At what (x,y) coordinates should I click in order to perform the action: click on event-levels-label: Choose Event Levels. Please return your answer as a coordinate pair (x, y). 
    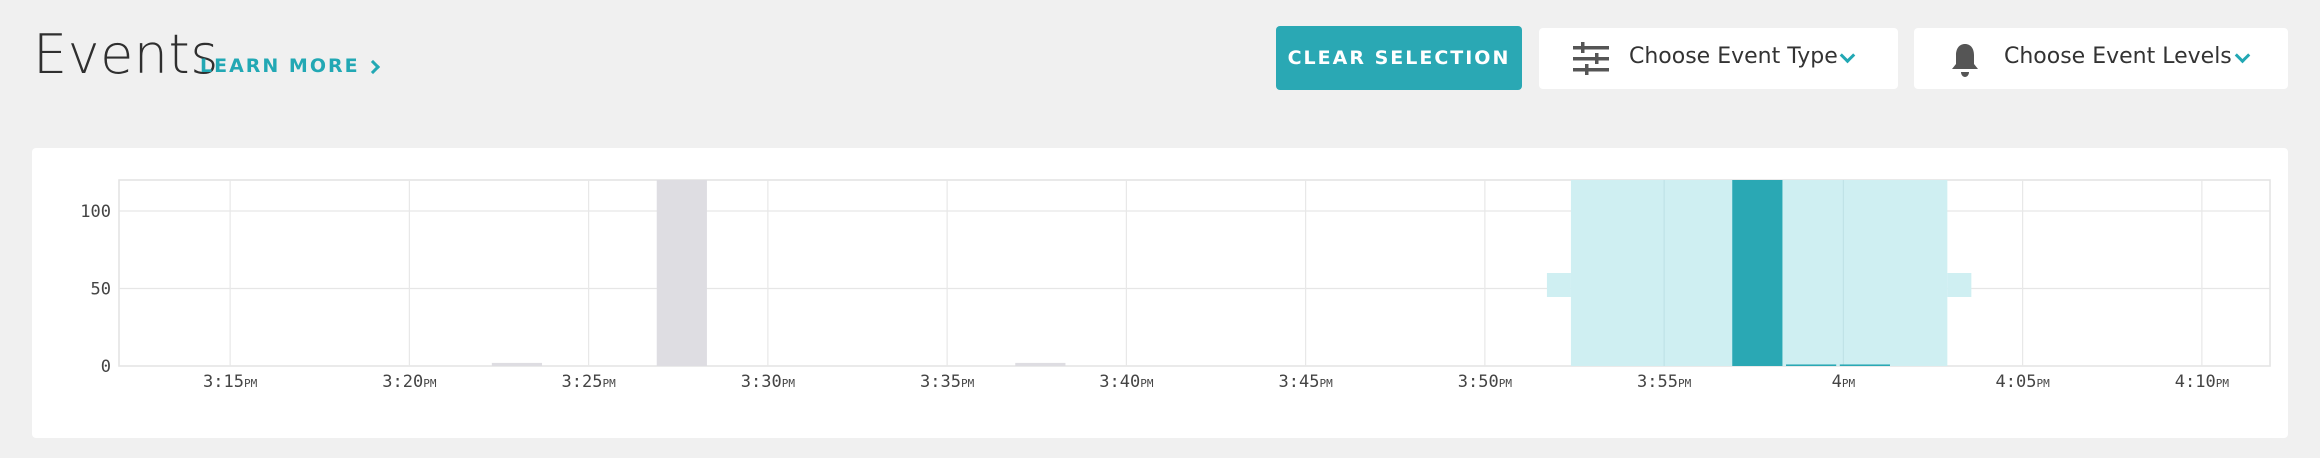
    Looking at the image, I should click on (2118, 56).